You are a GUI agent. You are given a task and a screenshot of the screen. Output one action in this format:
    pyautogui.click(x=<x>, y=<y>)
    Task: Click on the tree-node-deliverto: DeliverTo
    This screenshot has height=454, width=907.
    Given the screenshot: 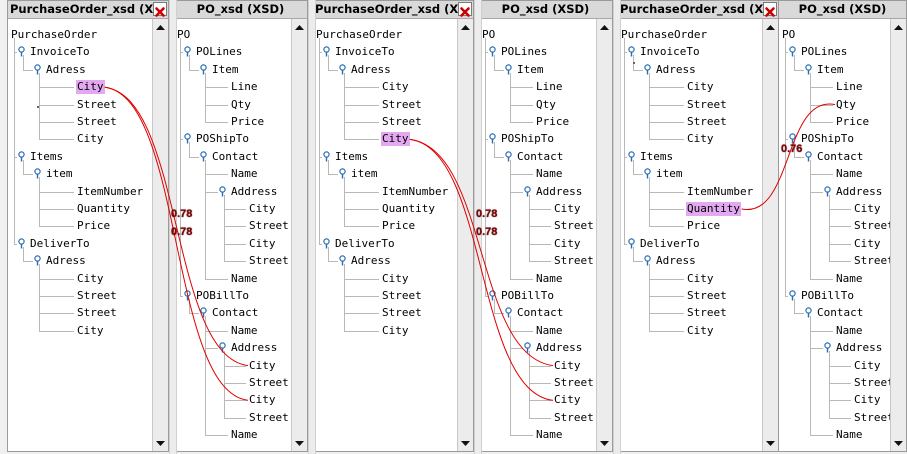 What is the action you would take?
    pyautogui.click(x=60, y=244)
    